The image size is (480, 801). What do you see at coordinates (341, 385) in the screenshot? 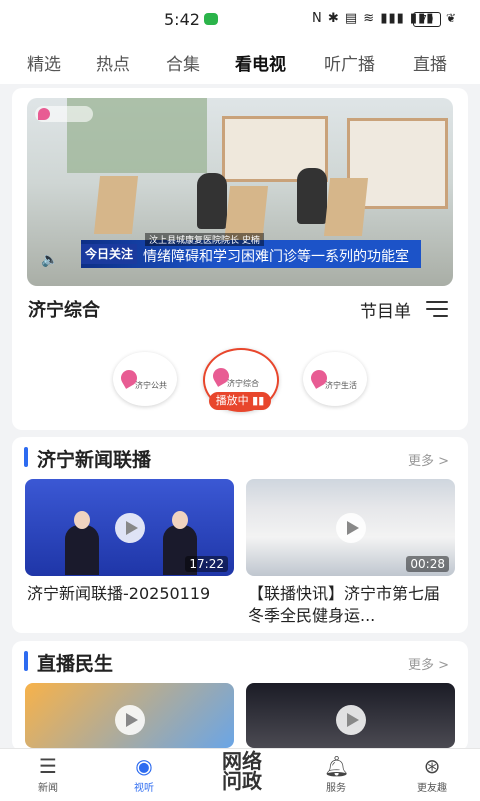
I see `channel-label: 济宁生活` at bounding box center [341, 385].